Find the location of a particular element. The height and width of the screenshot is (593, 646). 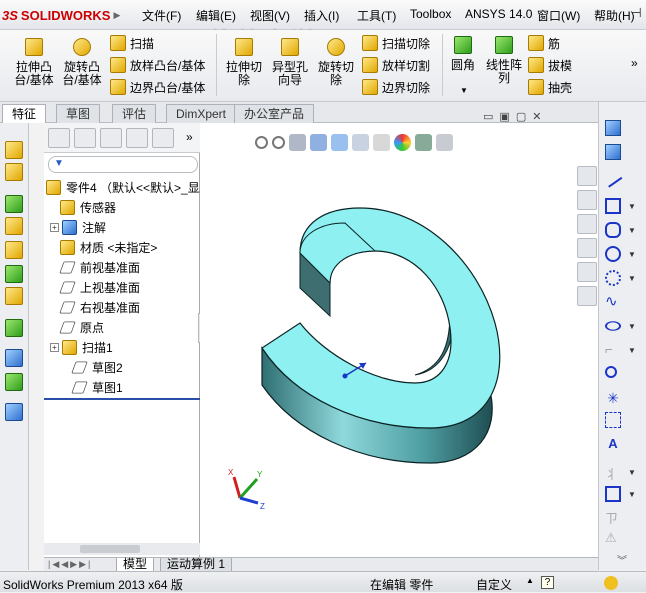

tab-dimxpert: DimXpert is located at coordinates (201, 113).